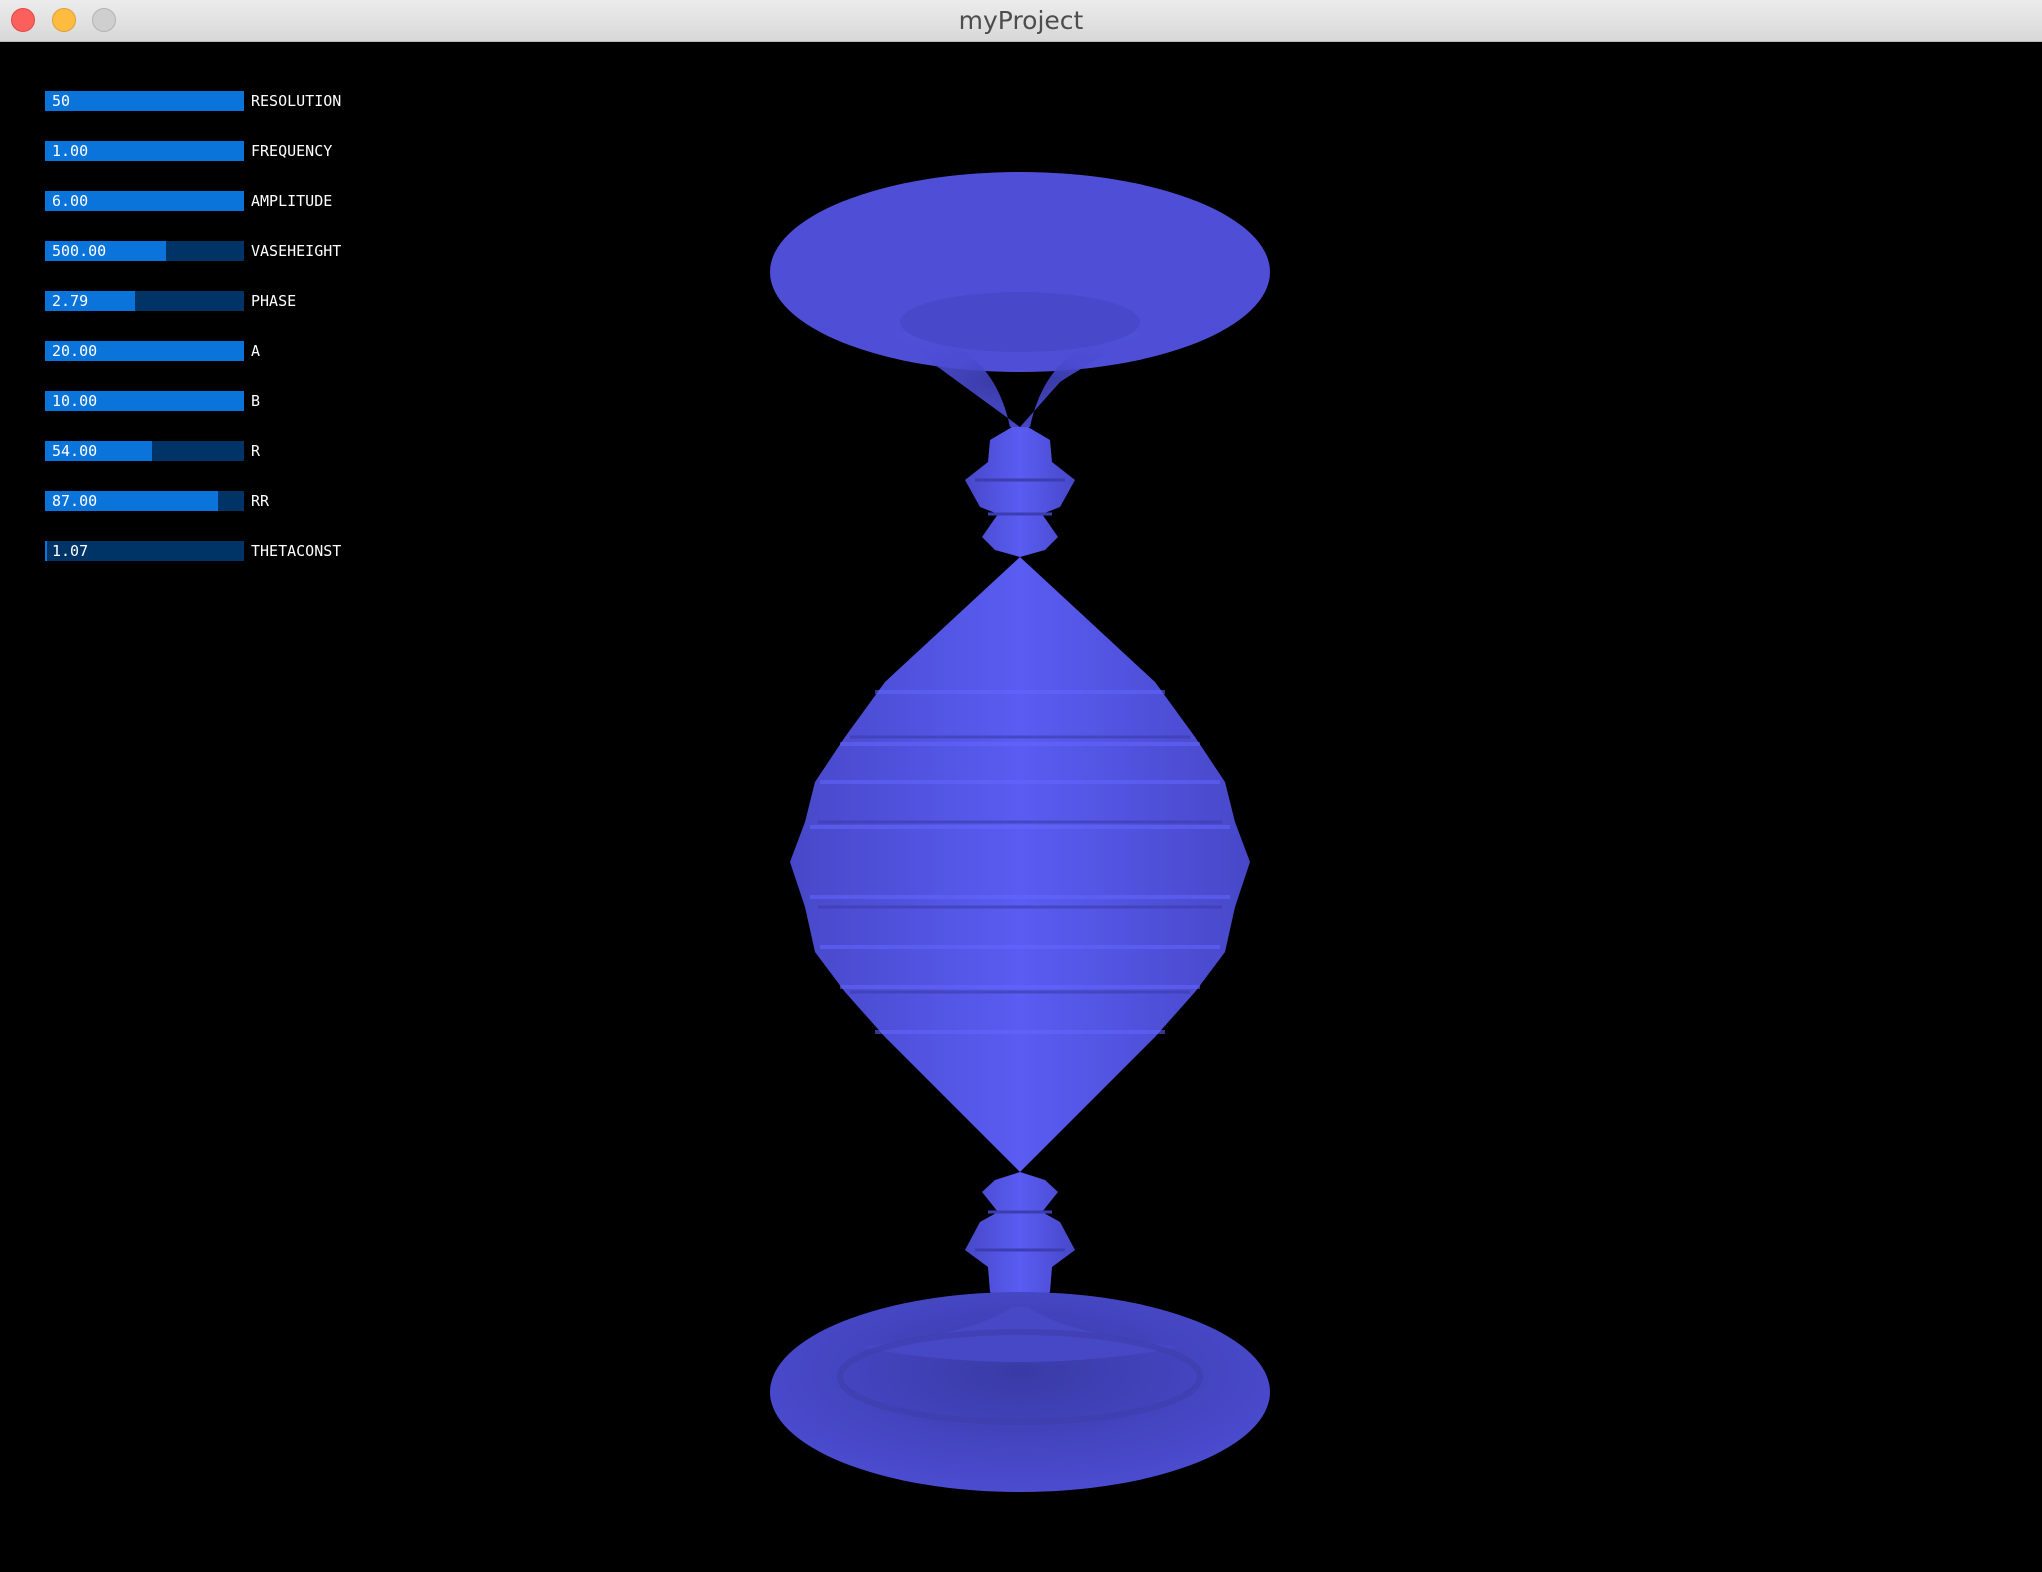 This screenshot has width=2042, height=1572. I want to click on slider-label: THETACONST, so click(296, 551).